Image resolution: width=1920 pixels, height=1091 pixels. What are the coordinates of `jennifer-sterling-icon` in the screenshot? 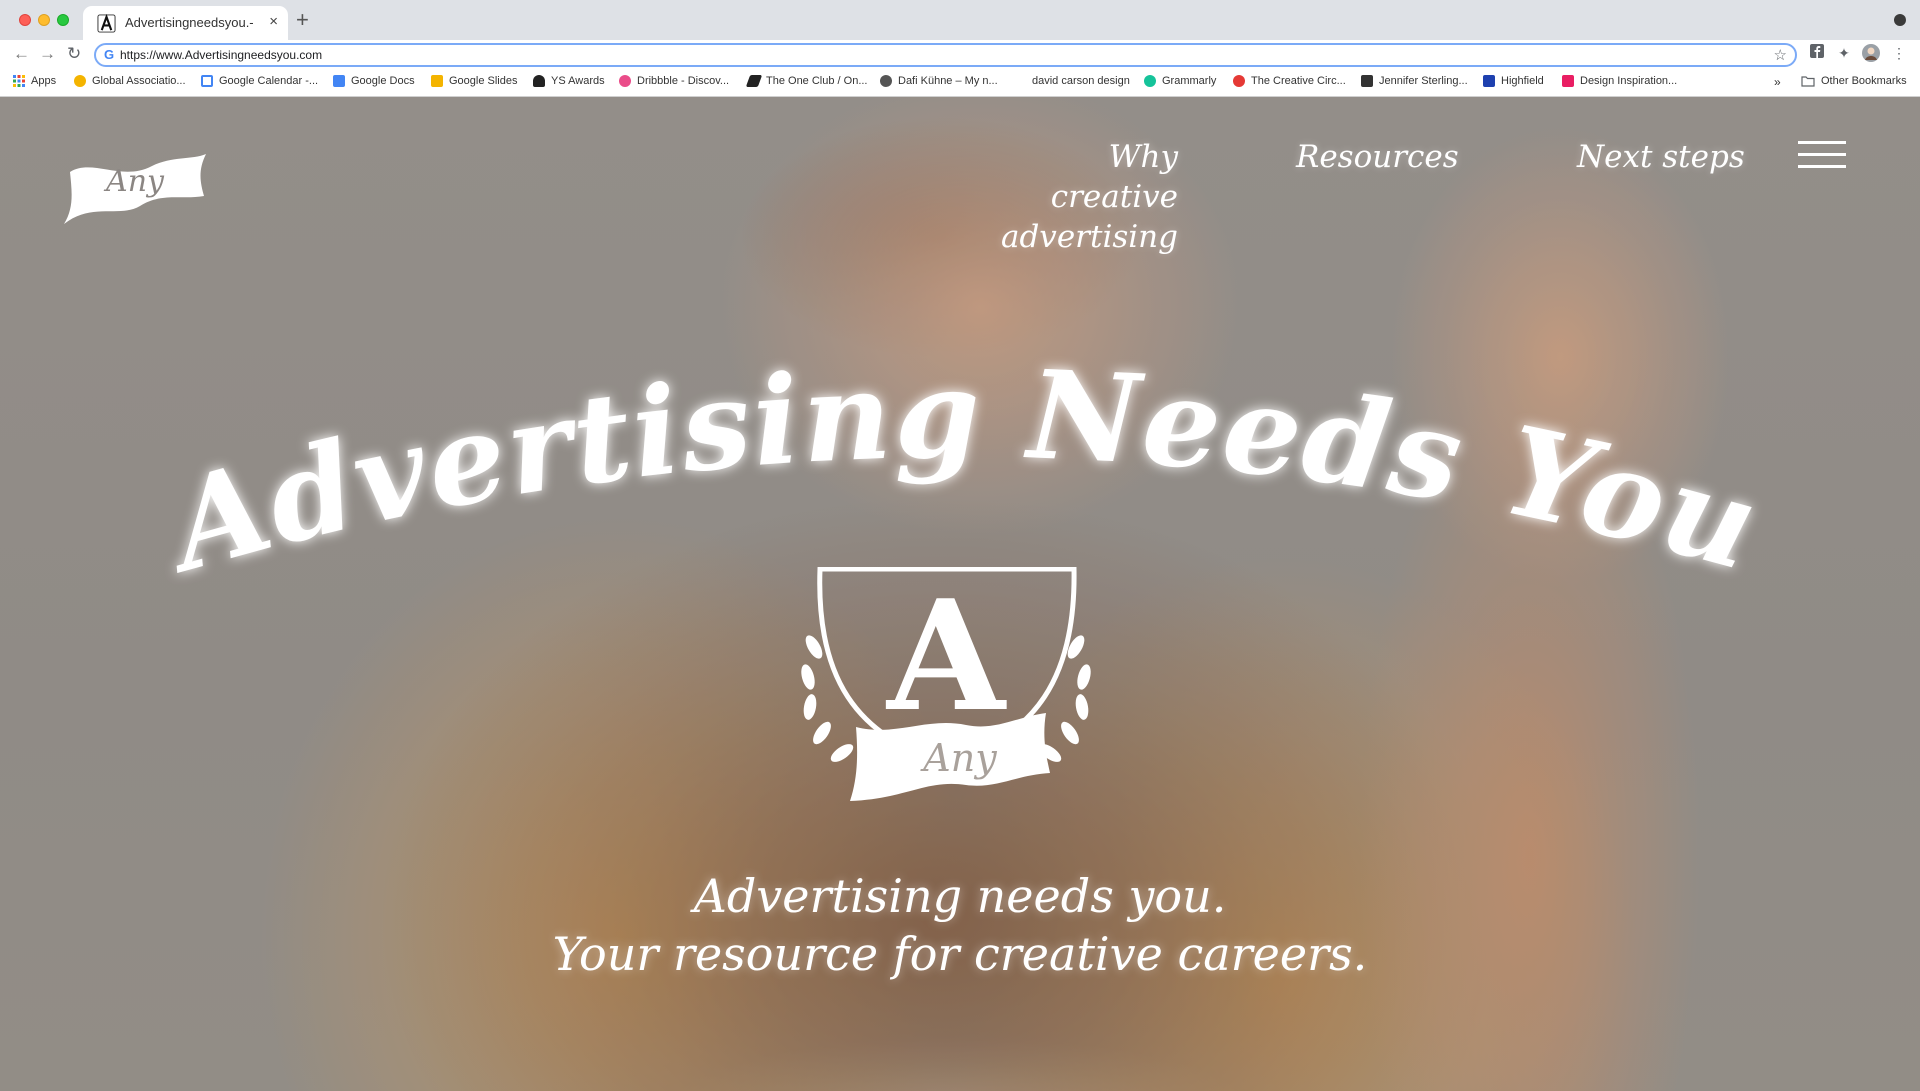 It's located at (1367, 81).